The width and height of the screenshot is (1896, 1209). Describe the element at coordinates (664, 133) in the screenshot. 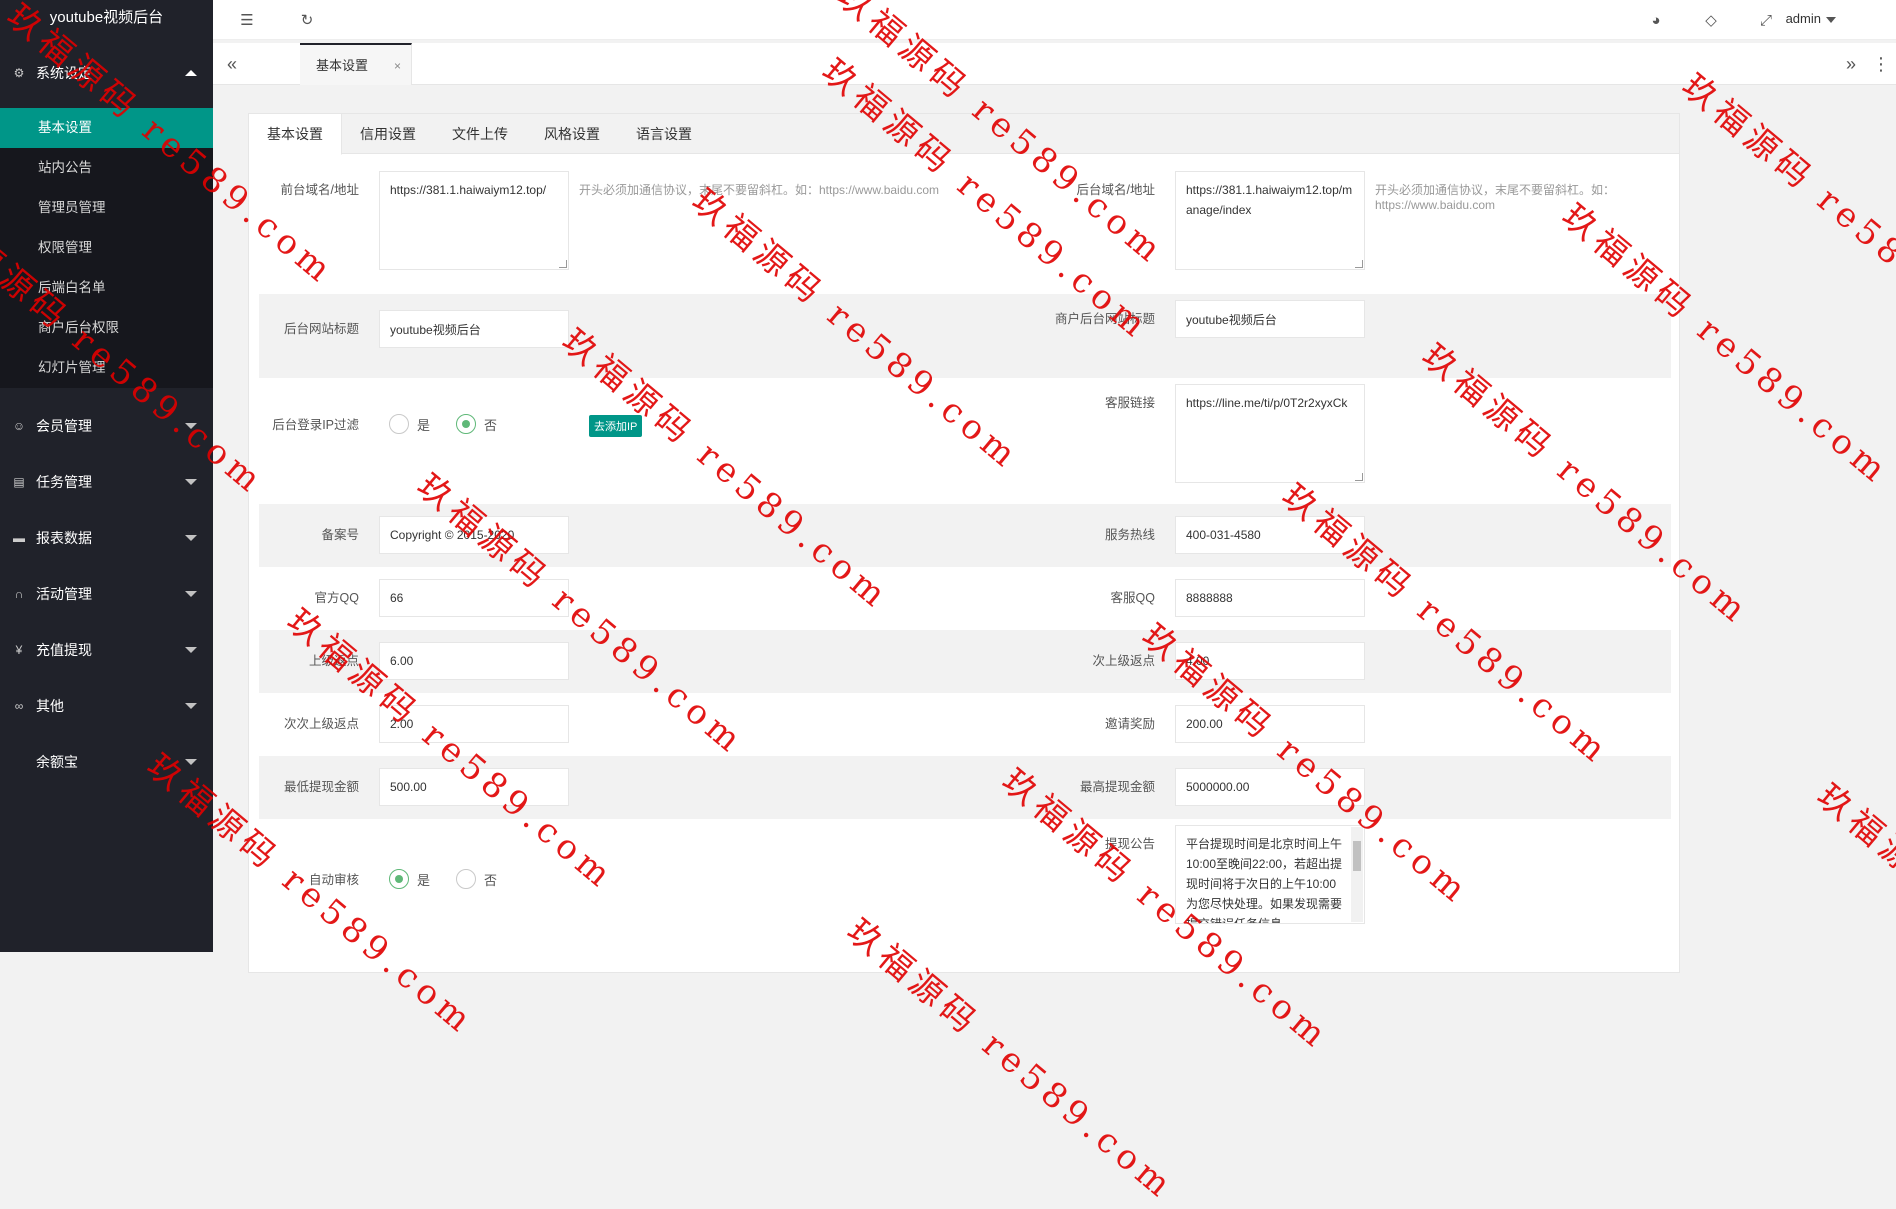

I see `tab-language: 语言设置` at that location.